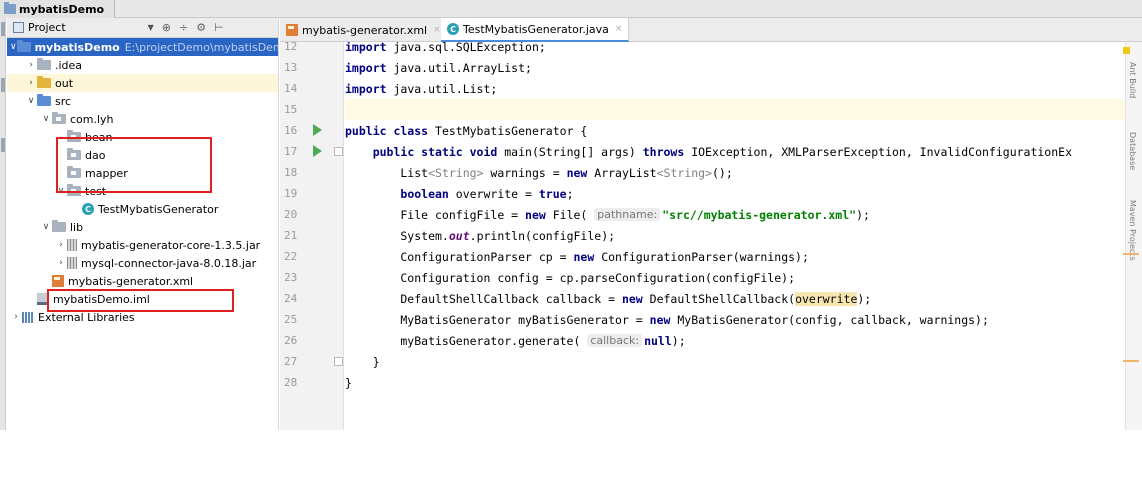 The height and width of the screenshot is (485, 1142). I want to click on tree-item: · mybatis-generator.xml, so click(142, 281).